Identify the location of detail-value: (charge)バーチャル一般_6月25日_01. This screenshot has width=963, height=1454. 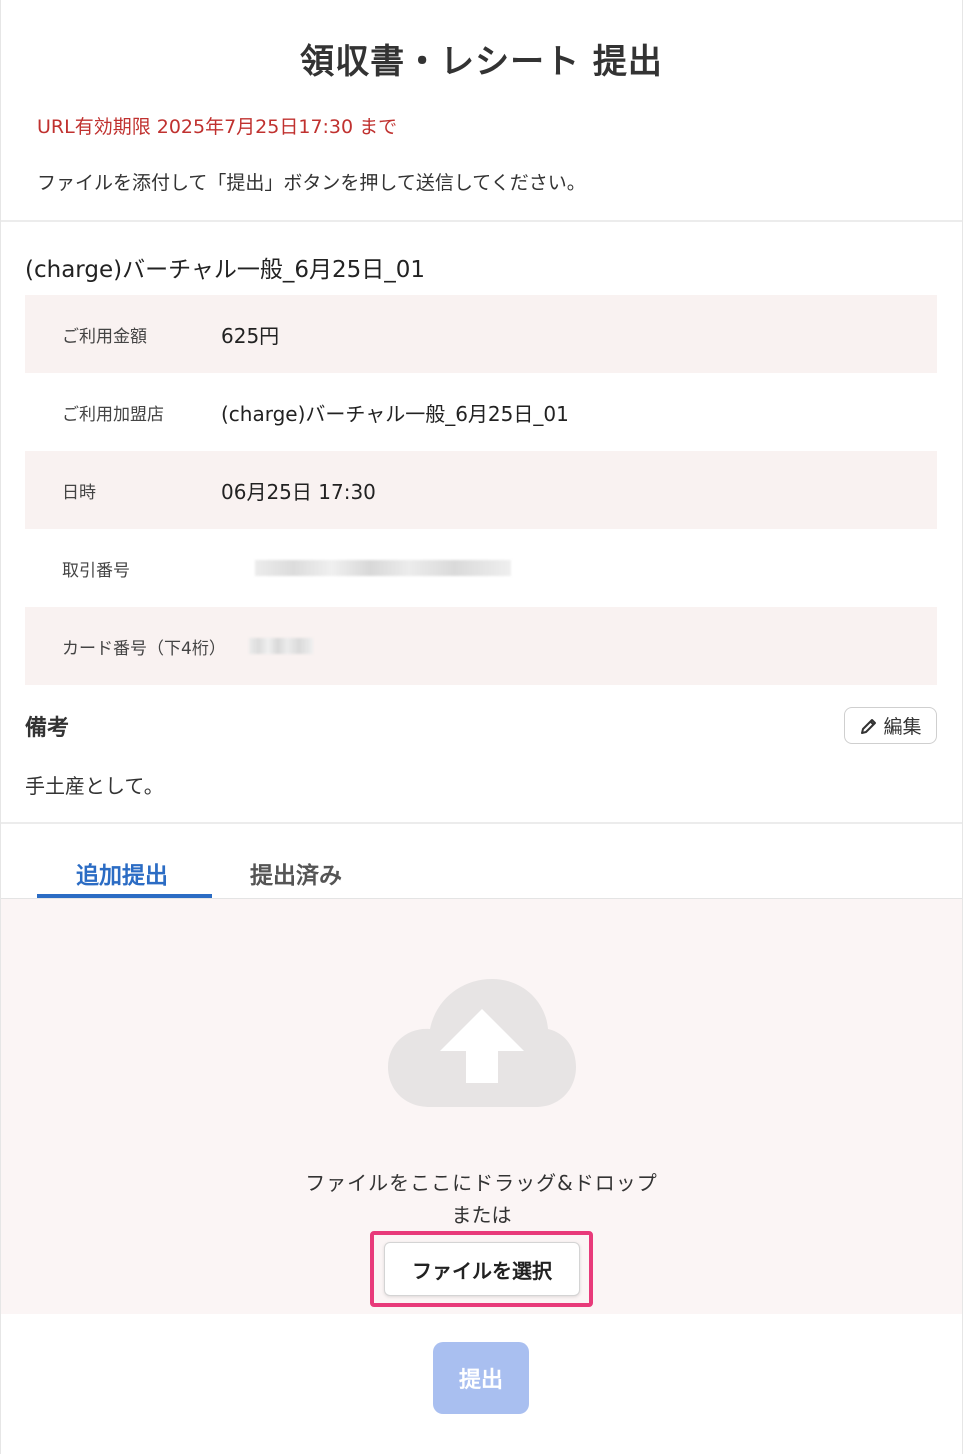
(395, 413).